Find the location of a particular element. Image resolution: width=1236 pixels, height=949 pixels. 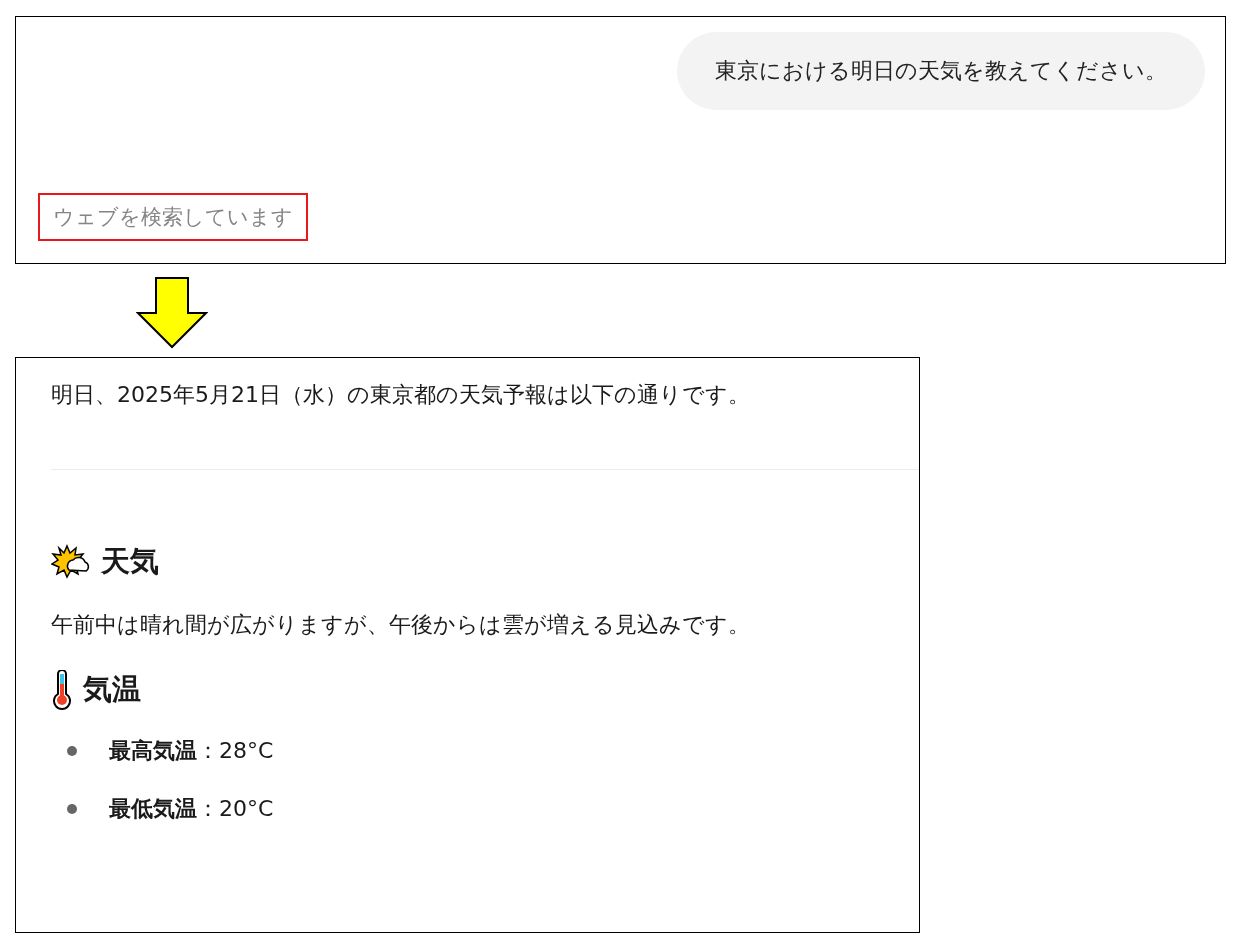

thermometer-icon is located at coordinates (62, 689).